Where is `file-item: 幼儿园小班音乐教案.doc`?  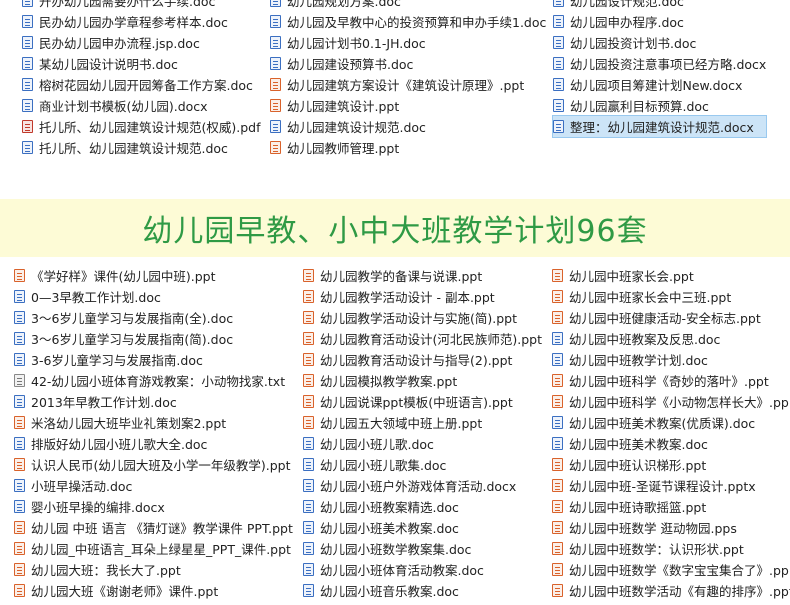 file-item: 幼儿园小班音乐教案.doc is located at coordinates (422, 590).